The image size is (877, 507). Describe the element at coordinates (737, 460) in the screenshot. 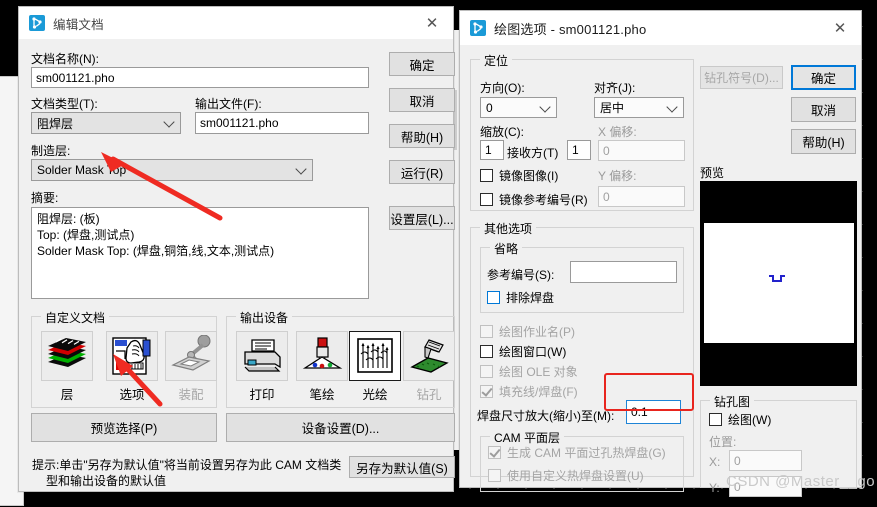

I see `drill-x-value: 0` at that location.